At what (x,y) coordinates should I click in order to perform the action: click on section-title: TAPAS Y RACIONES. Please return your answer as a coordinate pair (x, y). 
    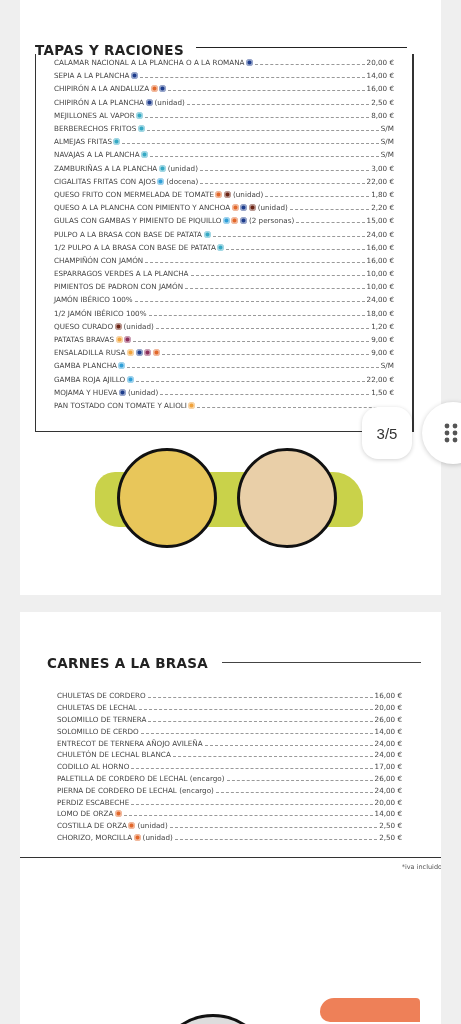
    Looking at the image, I should click on (109, 50).